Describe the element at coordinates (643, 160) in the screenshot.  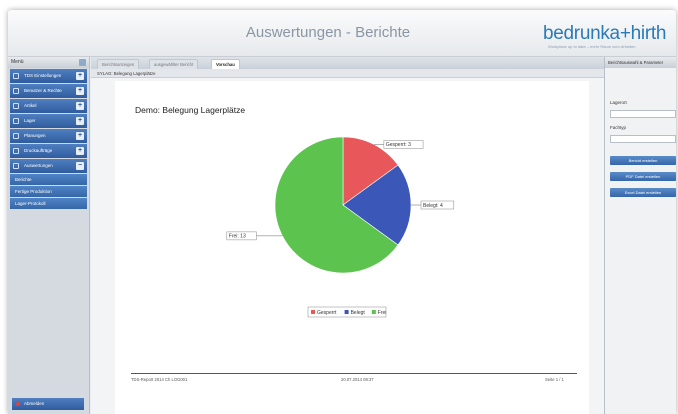
I see `create-report-button: Bericht erstellen` at that location.